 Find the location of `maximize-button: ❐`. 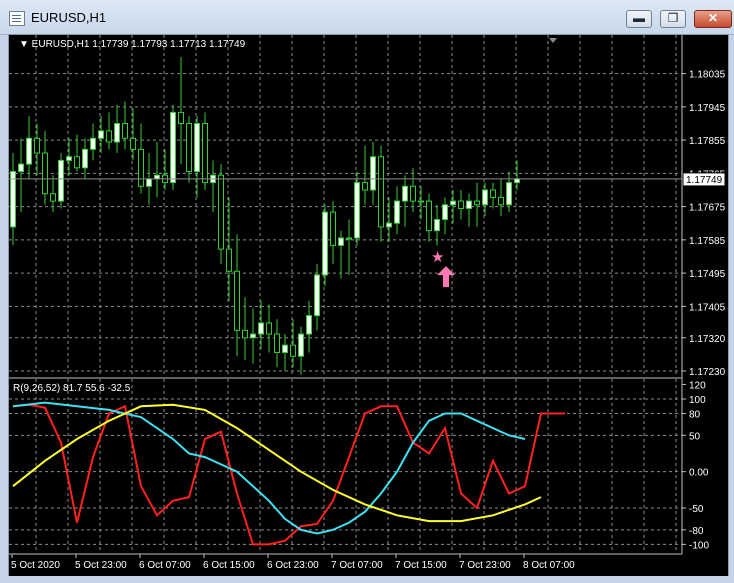

maximize-button: ❐ is located at coordinates (673, 19).